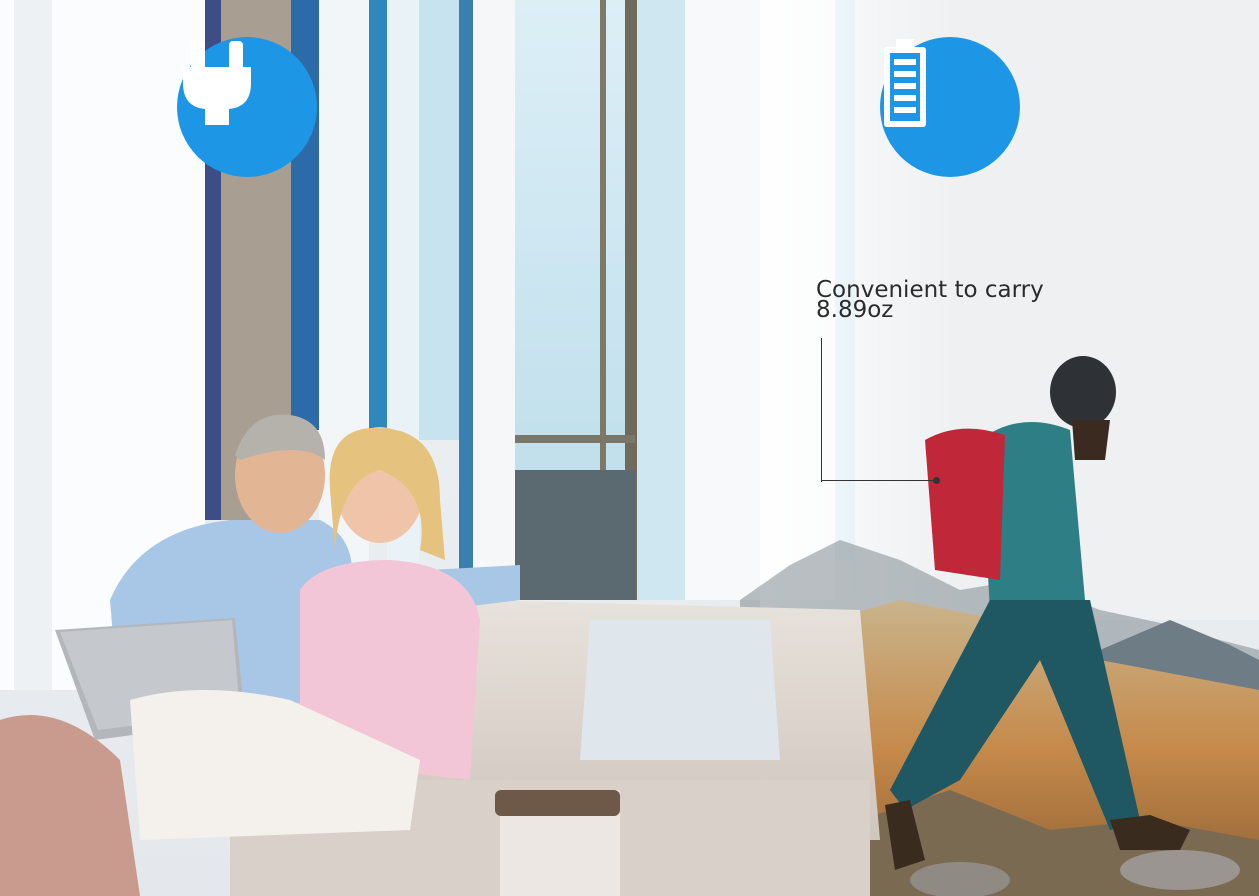 The width and height of the screenshot is (1259, 896). What do you see at coordinates (936, 480) in the screenshot?
I see `callout-leader-dot` at bounding box center [936, 480].